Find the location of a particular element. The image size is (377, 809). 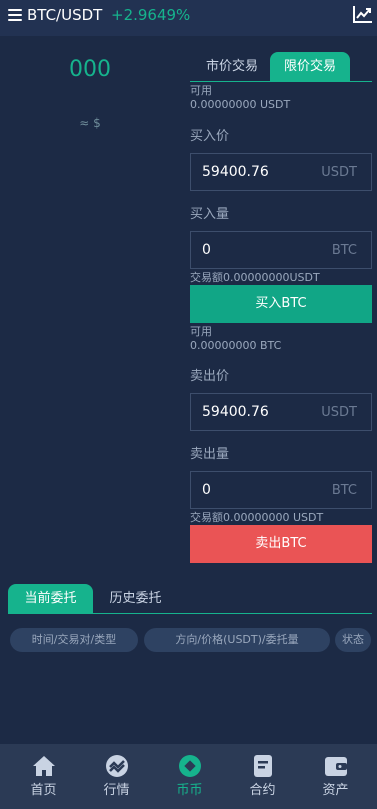

menu-icon is located at coordinates (15, 15).